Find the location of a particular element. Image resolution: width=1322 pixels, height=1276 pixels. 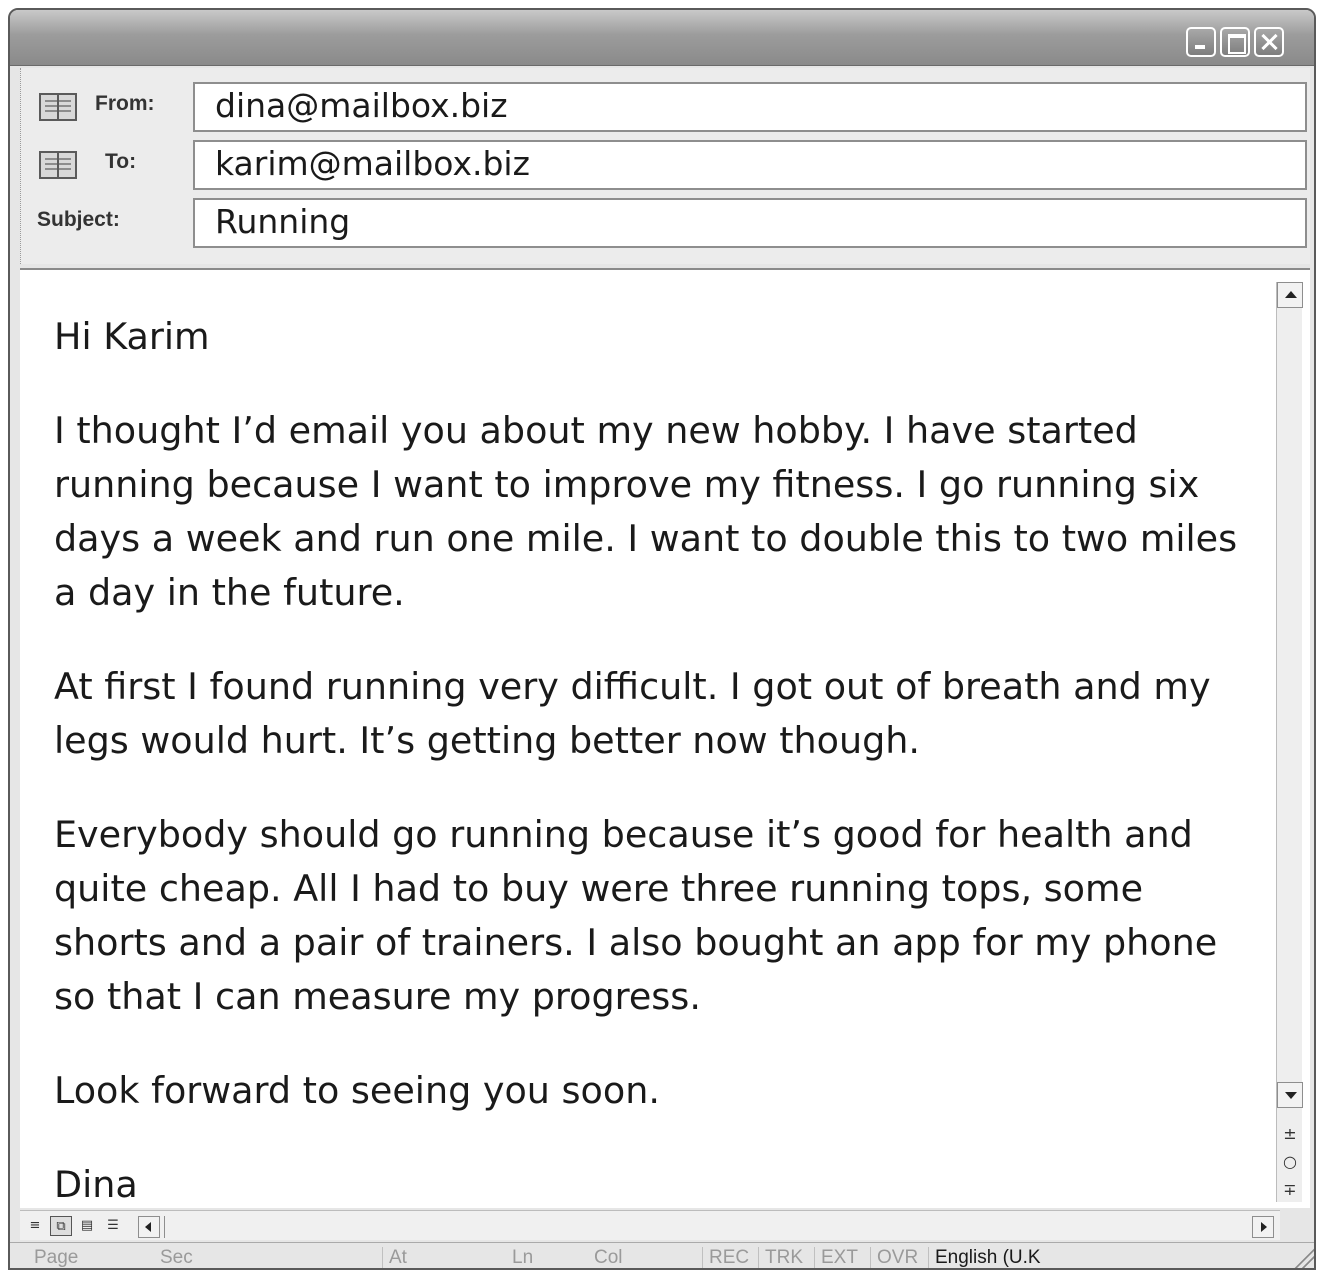

closing: Look forward to seeing you soon. is located at coordinates (357, 1090).